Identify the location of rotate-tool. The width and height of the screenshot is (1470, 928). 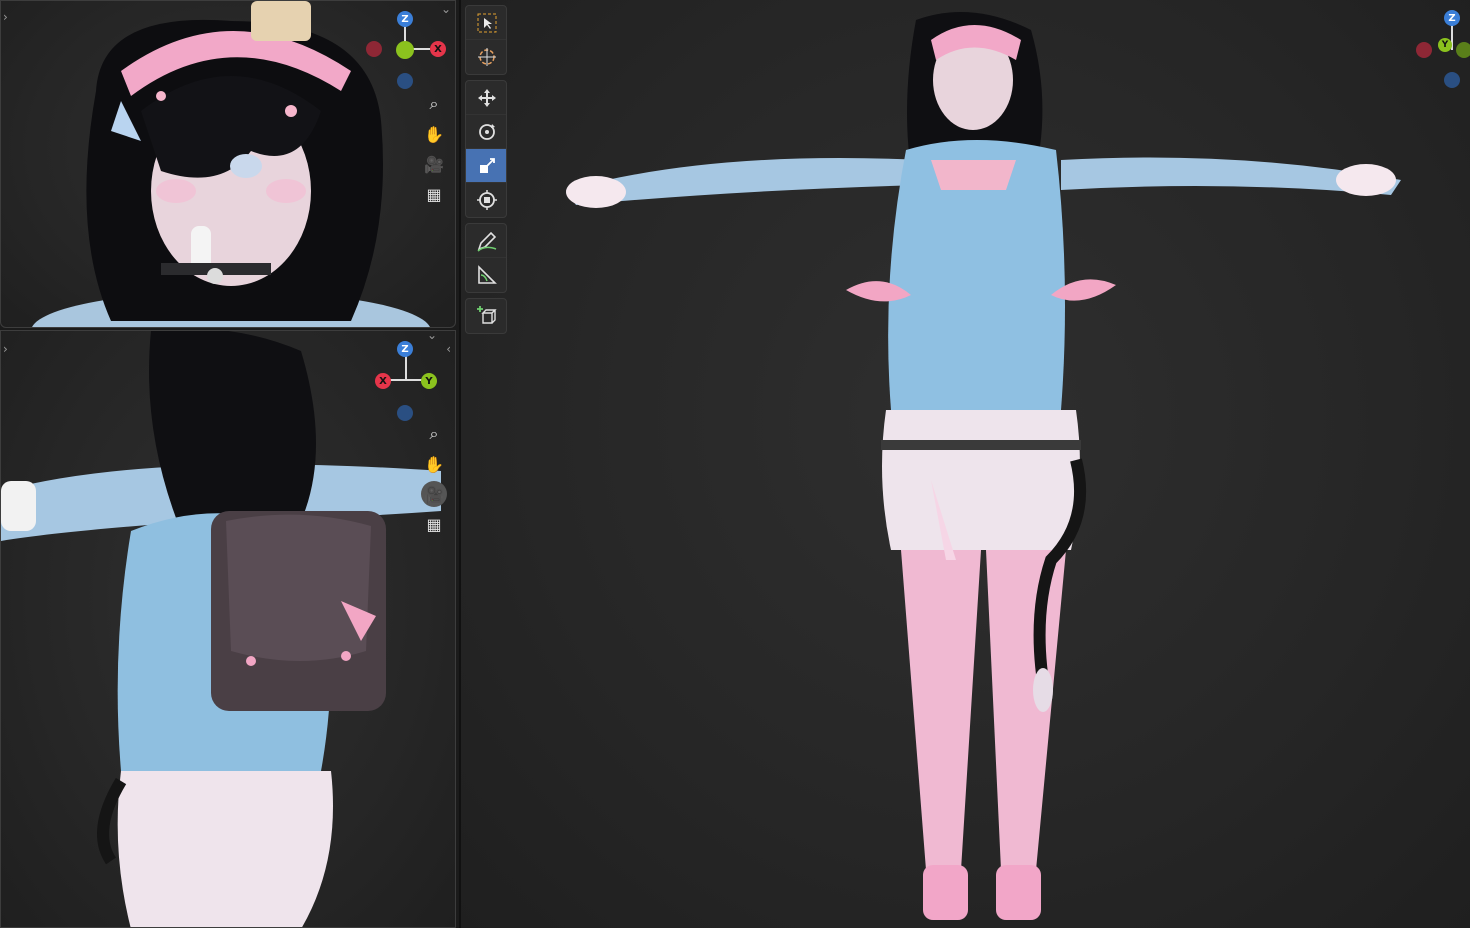
(486, 132).